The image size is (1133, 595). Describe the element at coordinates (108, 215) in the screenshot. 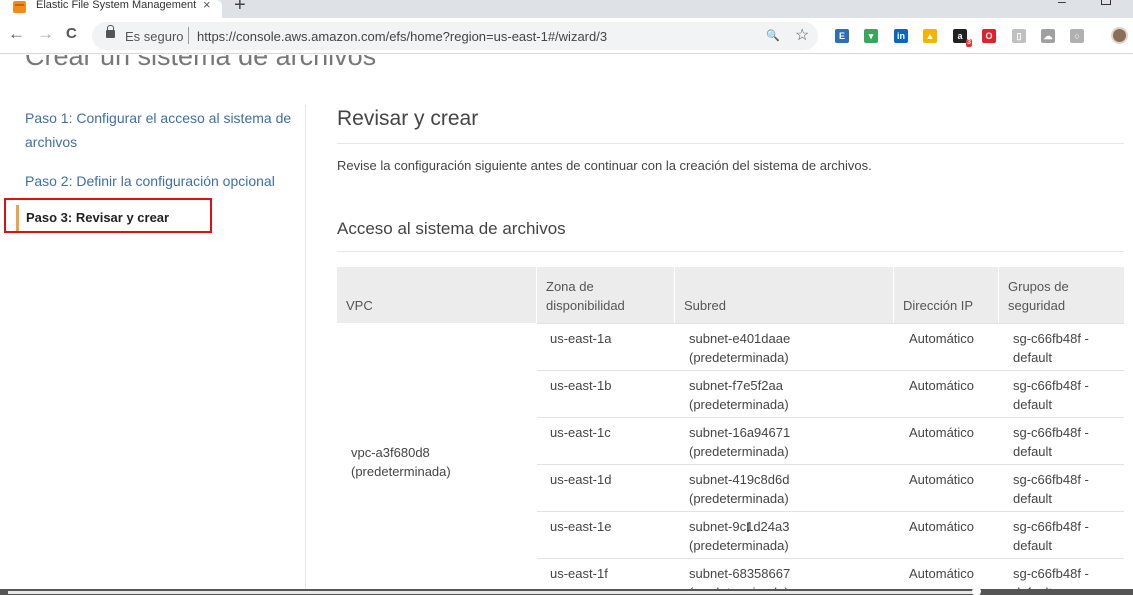

I see `step-3-highlight-box` at that location.